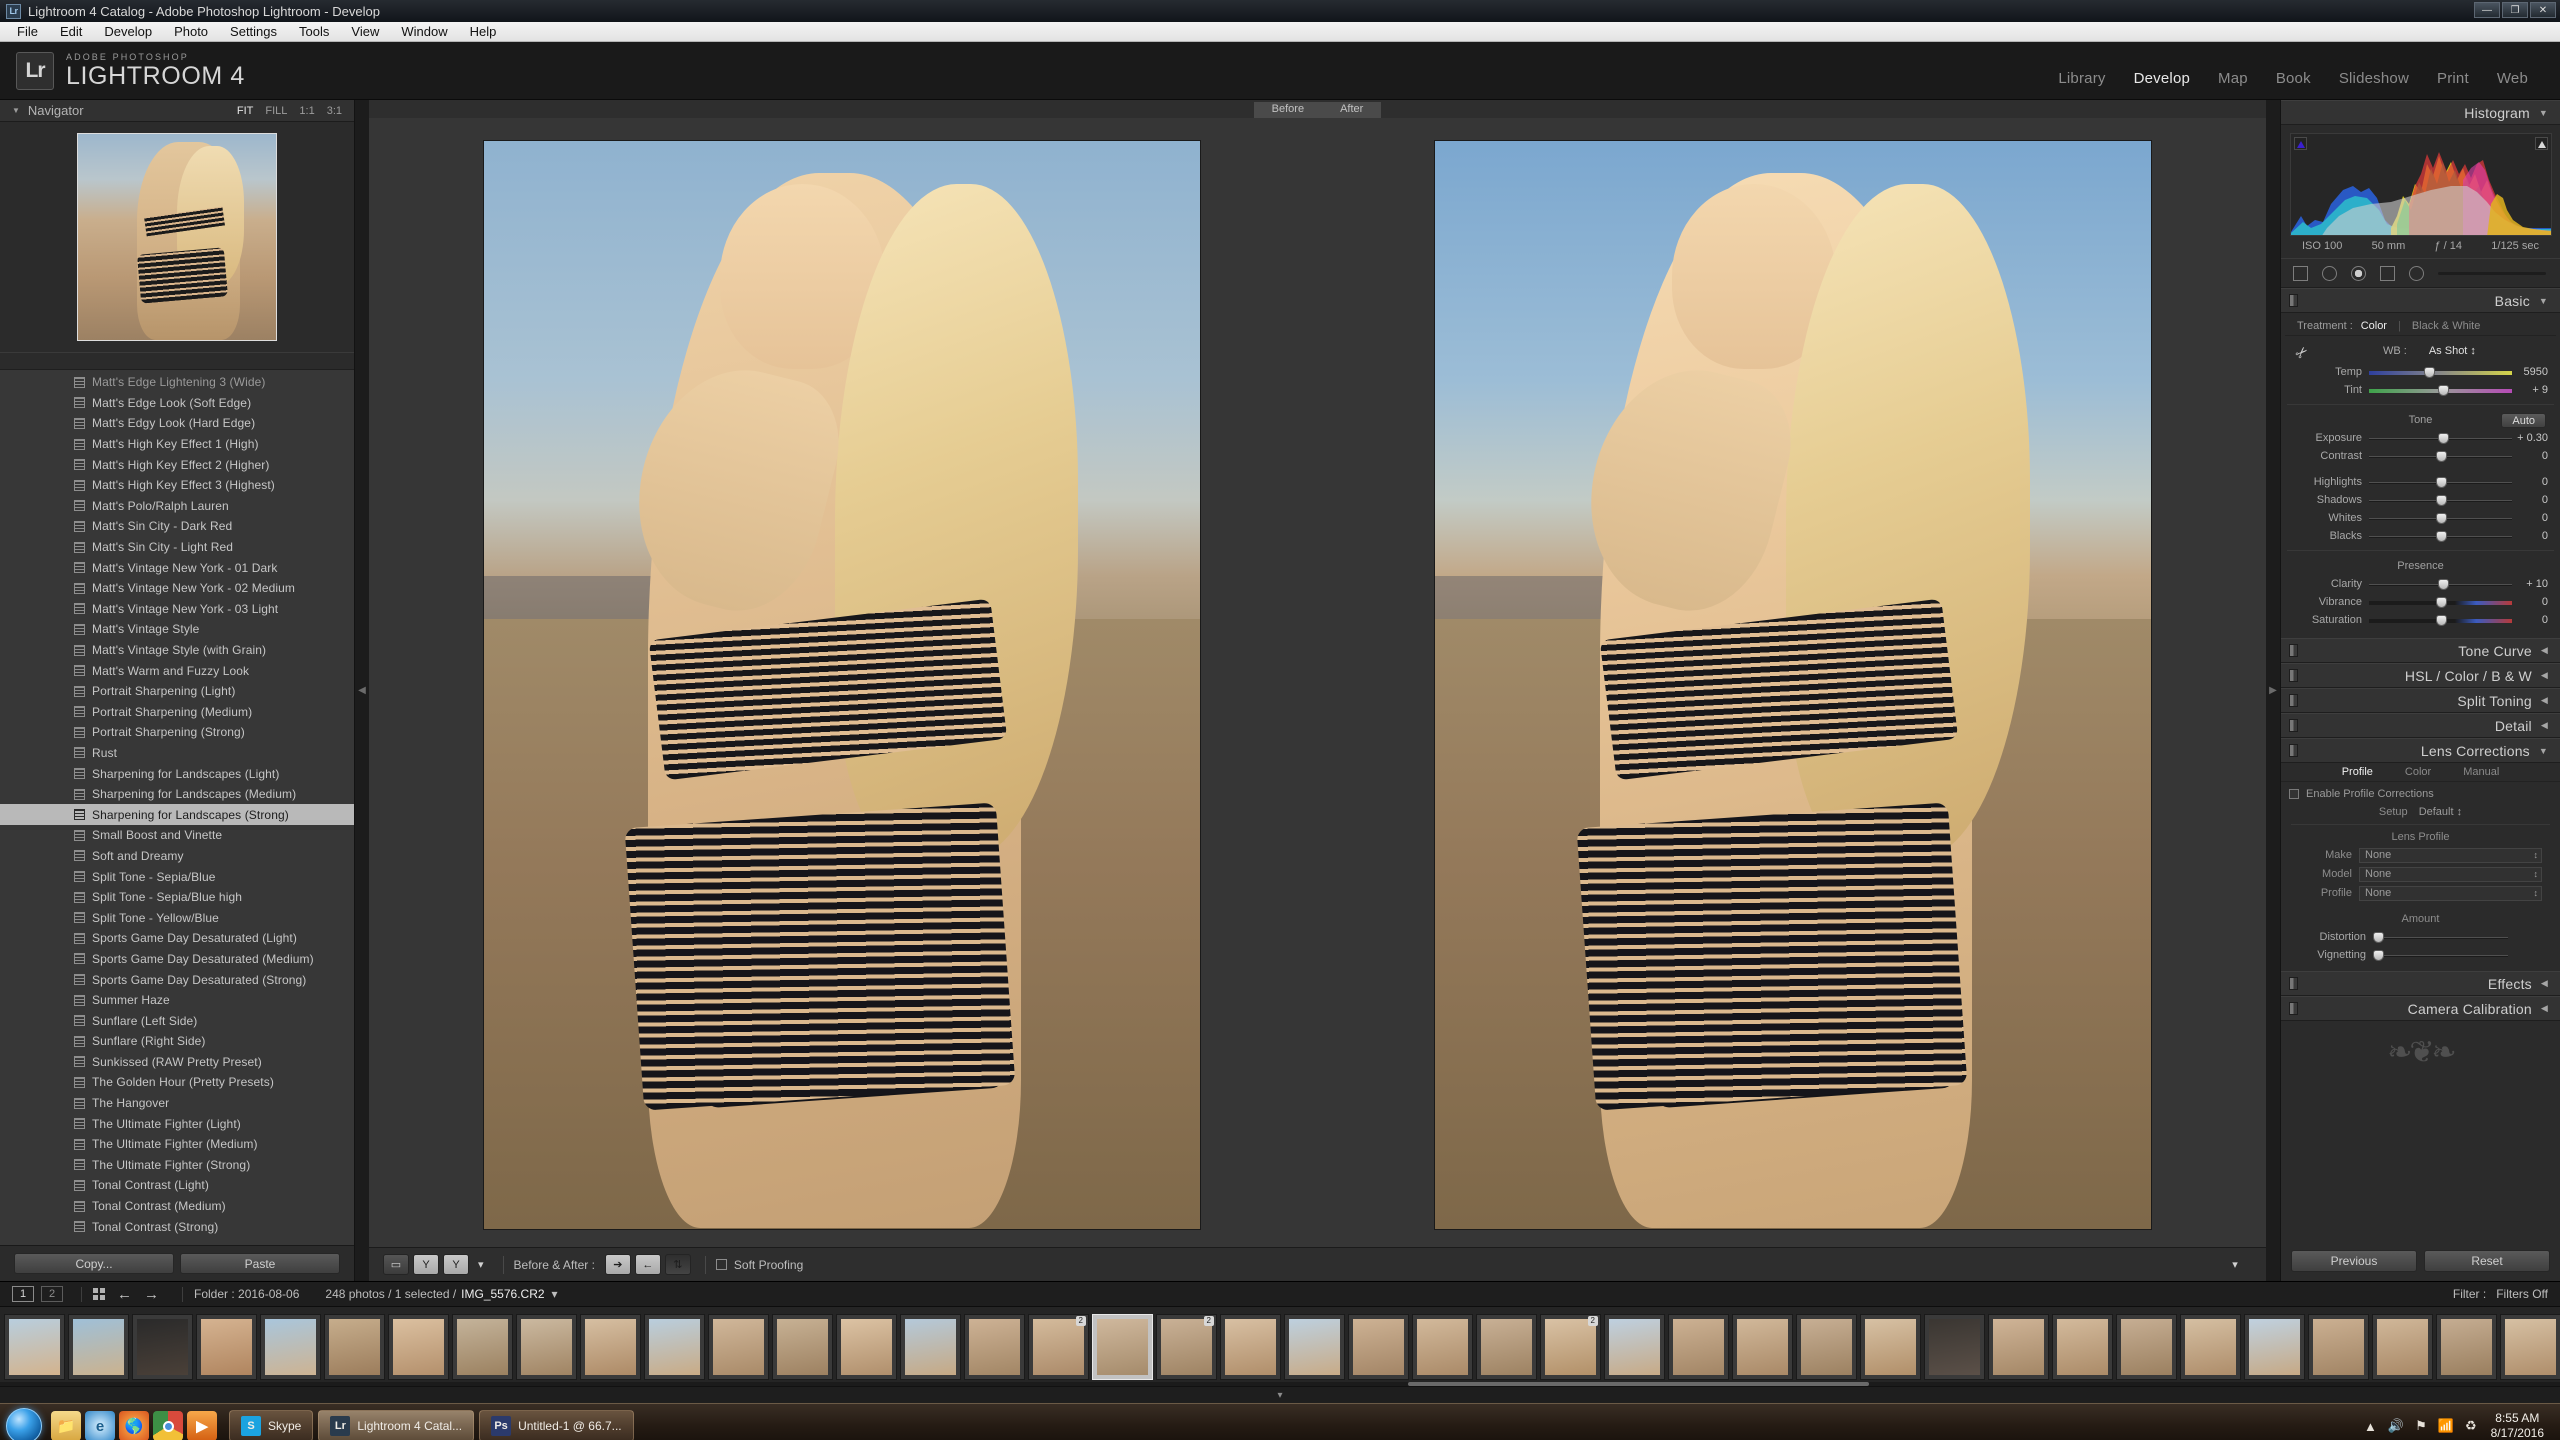  I want to click on slider-knob-shadows, so click(2441, 500).